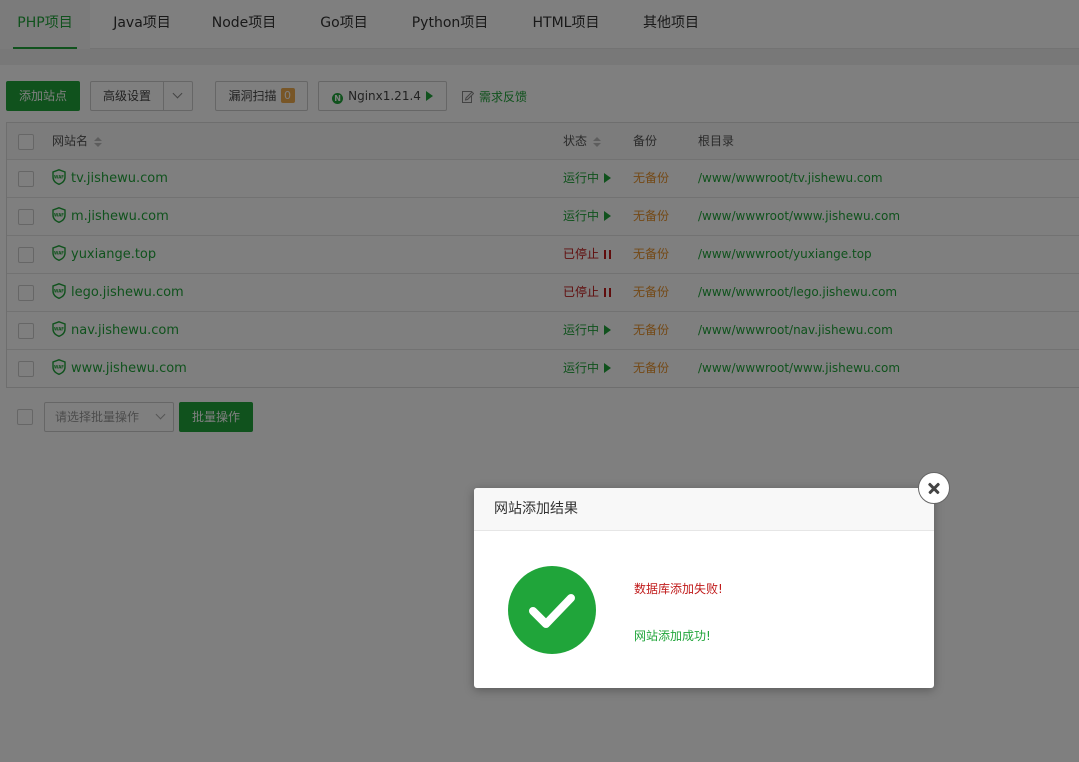 The image size is (1079, 762). I want to click on check-circle-icon, so click(552, 610).